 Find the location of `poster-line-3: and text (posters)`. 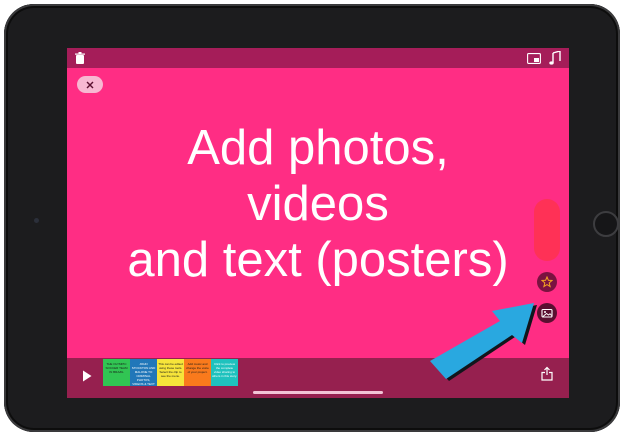

poster-line-3: and text (posters) is located at coordinates (318, 260).